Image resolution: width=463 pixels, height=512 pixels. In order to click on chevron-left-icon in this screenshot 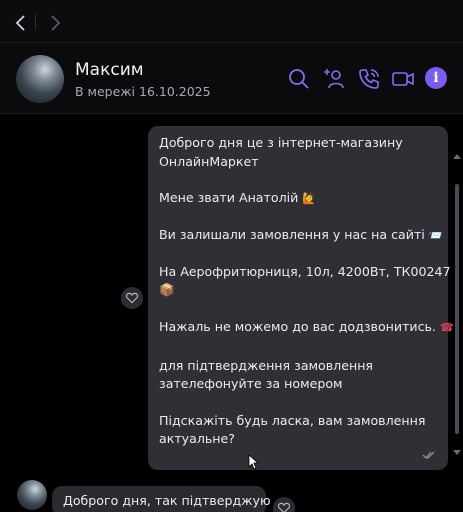, I will do `click(21, 23)`.